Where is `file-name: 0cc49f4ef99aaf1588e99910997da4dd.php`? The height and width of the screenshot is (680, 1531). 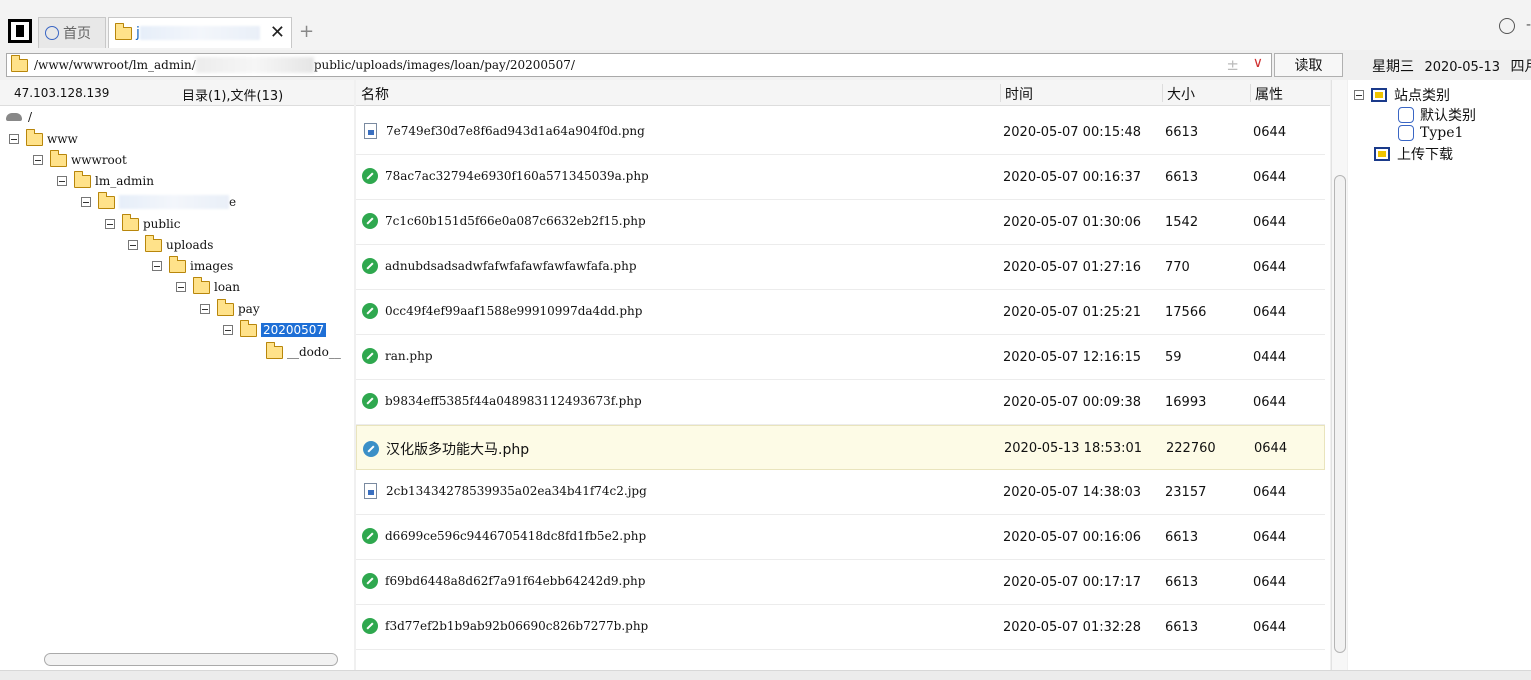
file-name: 0cc49f4ef99aaf1588e99910997da4dd.php is located at coordinates (514, 311).